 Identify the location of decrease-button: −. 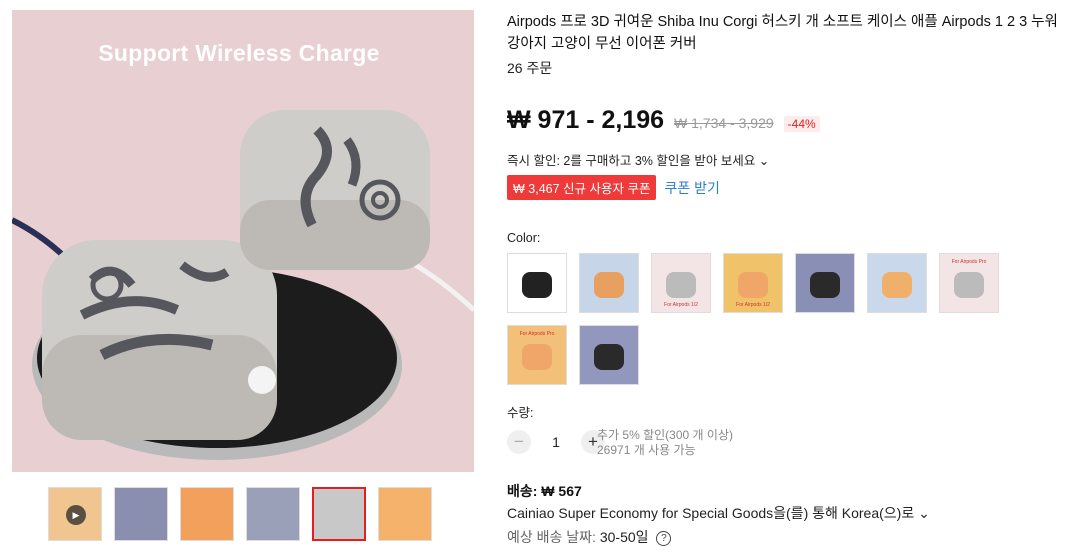
(519, 442).